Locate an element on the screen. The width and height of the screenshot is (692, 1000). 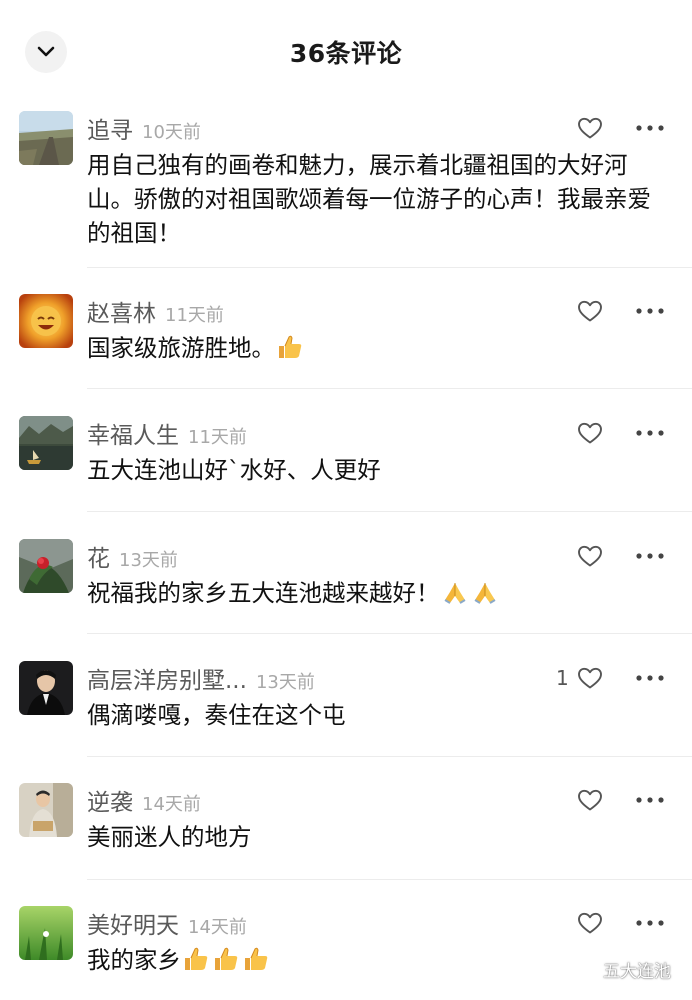
comment-meta: 赵喜林 11天前 is located at coordinates (155, 311).